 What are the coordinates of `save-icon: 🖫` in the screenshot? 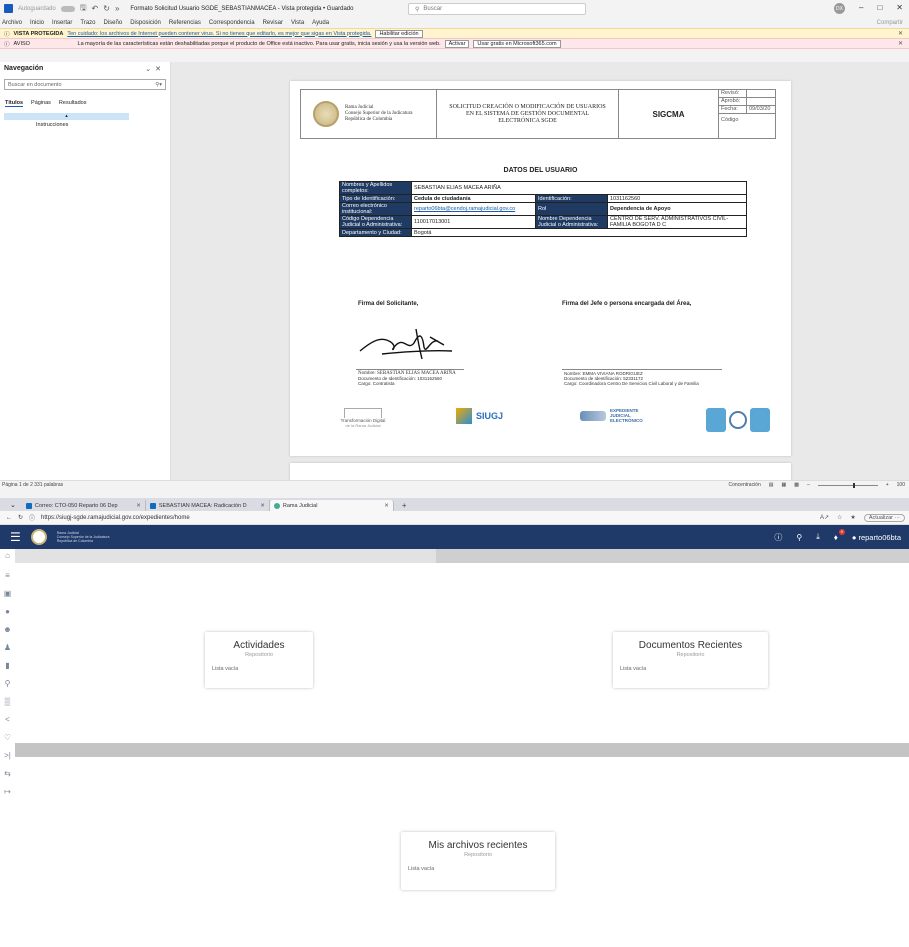 It's located at (83, 9).